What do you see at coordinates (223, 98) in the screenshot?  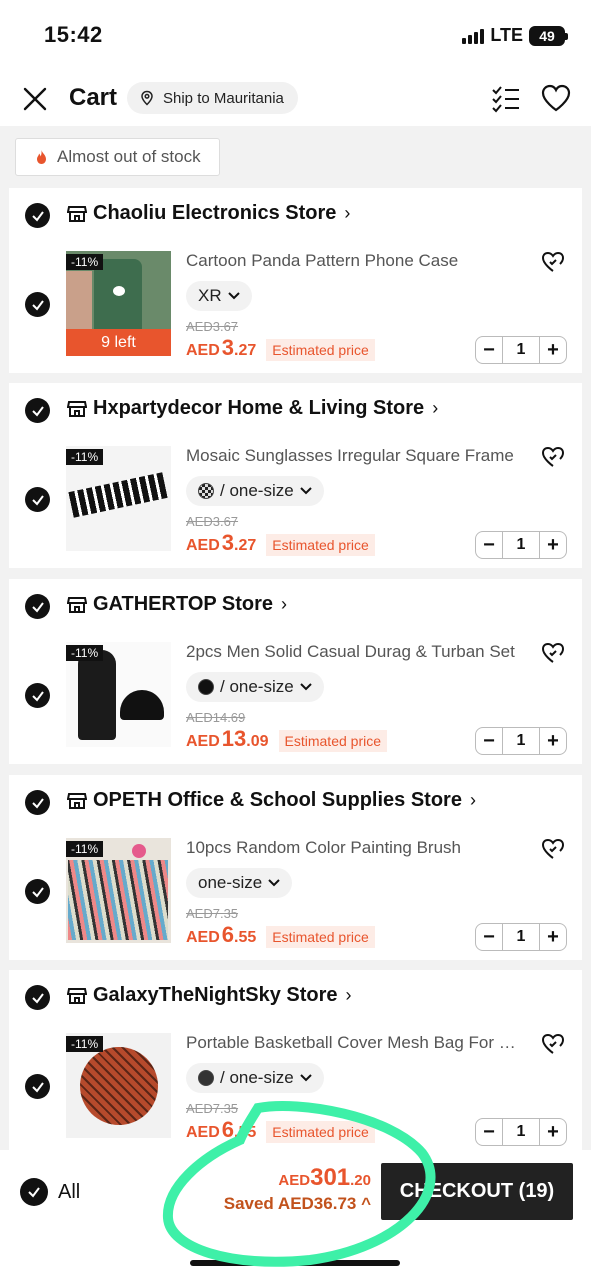 I see `ship-to-label: Ship to Mauritania` at bounding box center [223, 98].